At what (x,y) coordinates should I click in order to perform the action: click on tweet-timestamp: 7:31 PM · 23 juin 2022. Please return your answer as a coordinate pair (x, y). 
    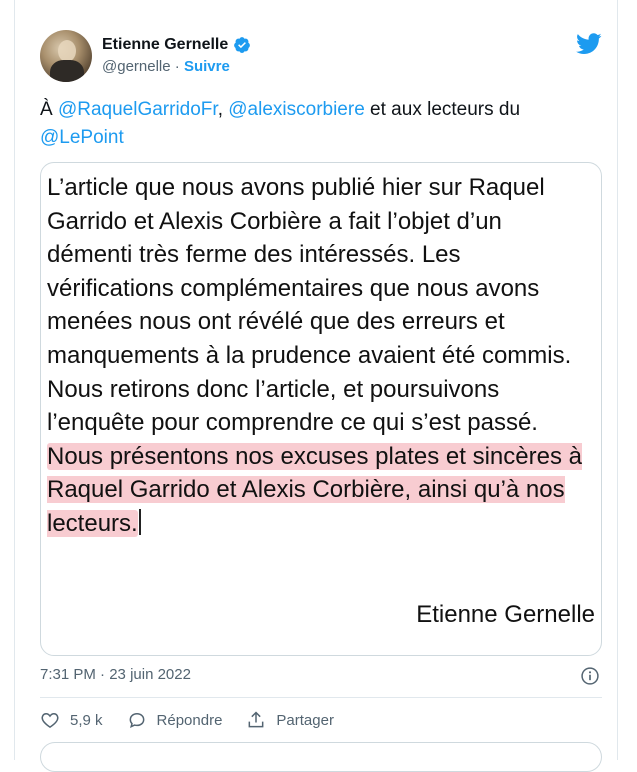
    Looking at the image, I should click on (115, 674).